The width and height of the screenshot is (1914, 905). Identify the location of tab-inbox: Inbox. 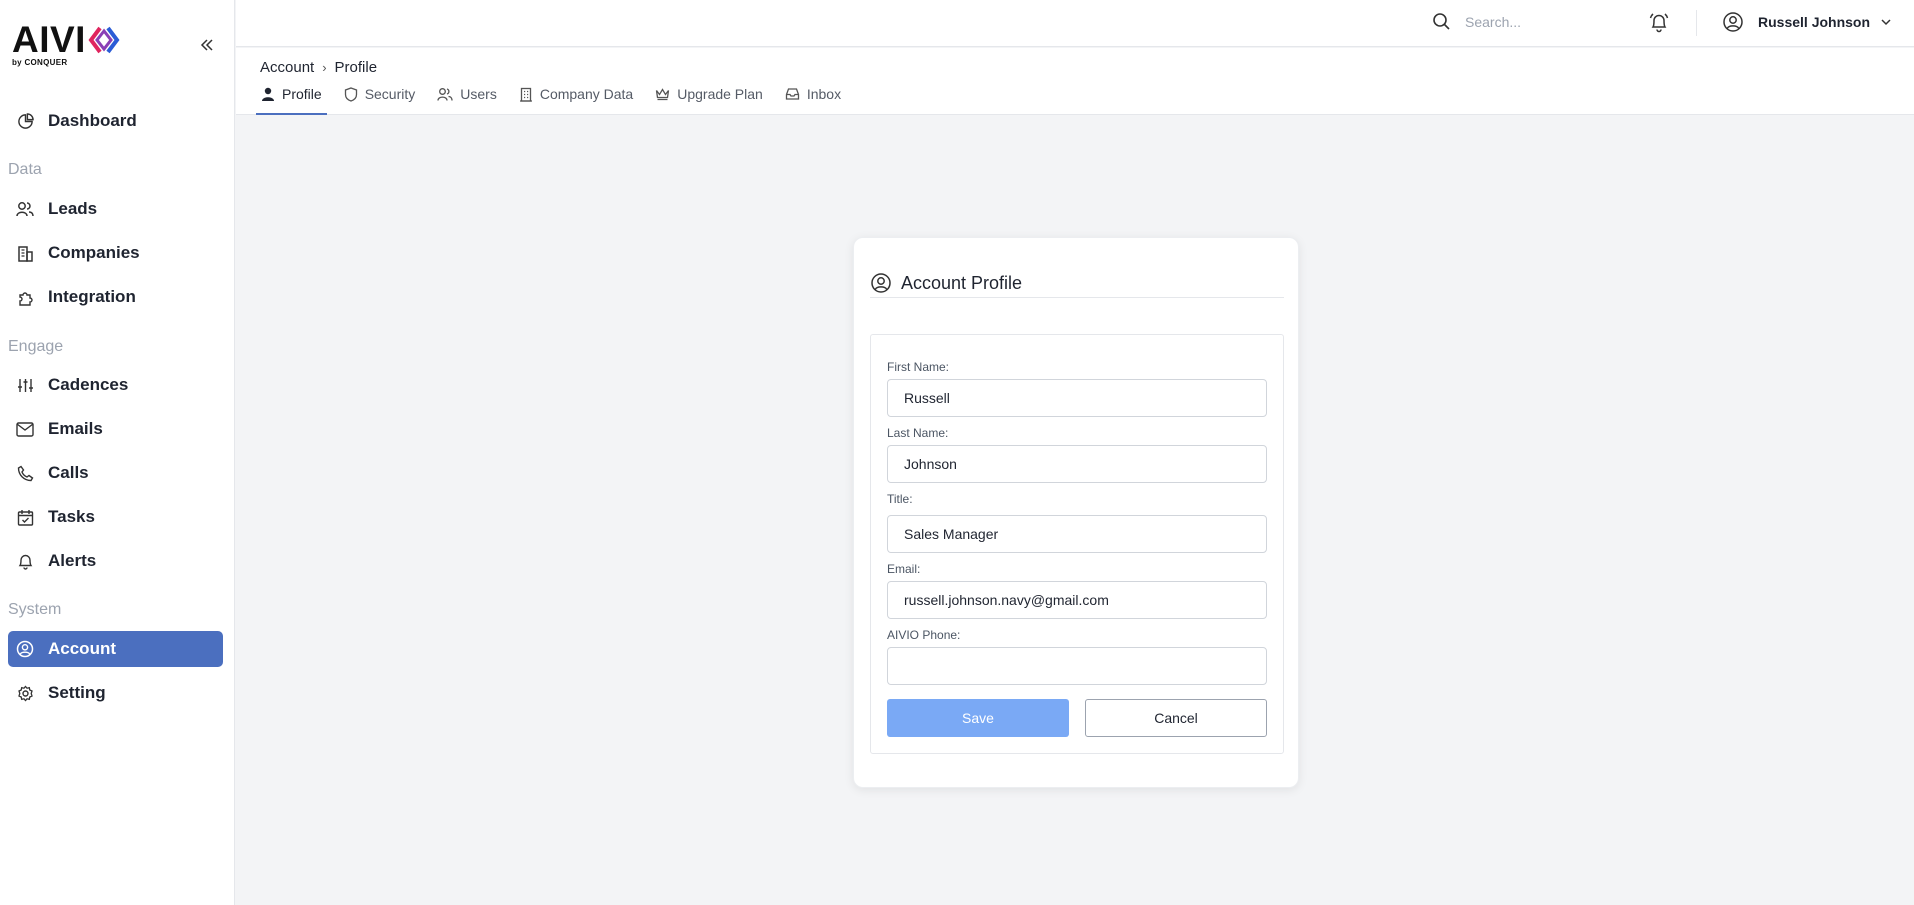
(813, 100).